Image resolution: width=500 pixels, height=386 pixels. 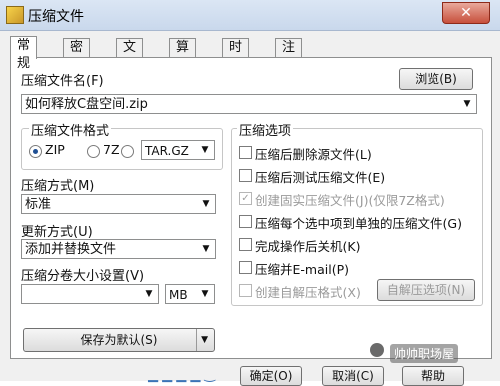 I want to click on targz-combo: TAR.GZ ▼, so click(x=178, y=150).